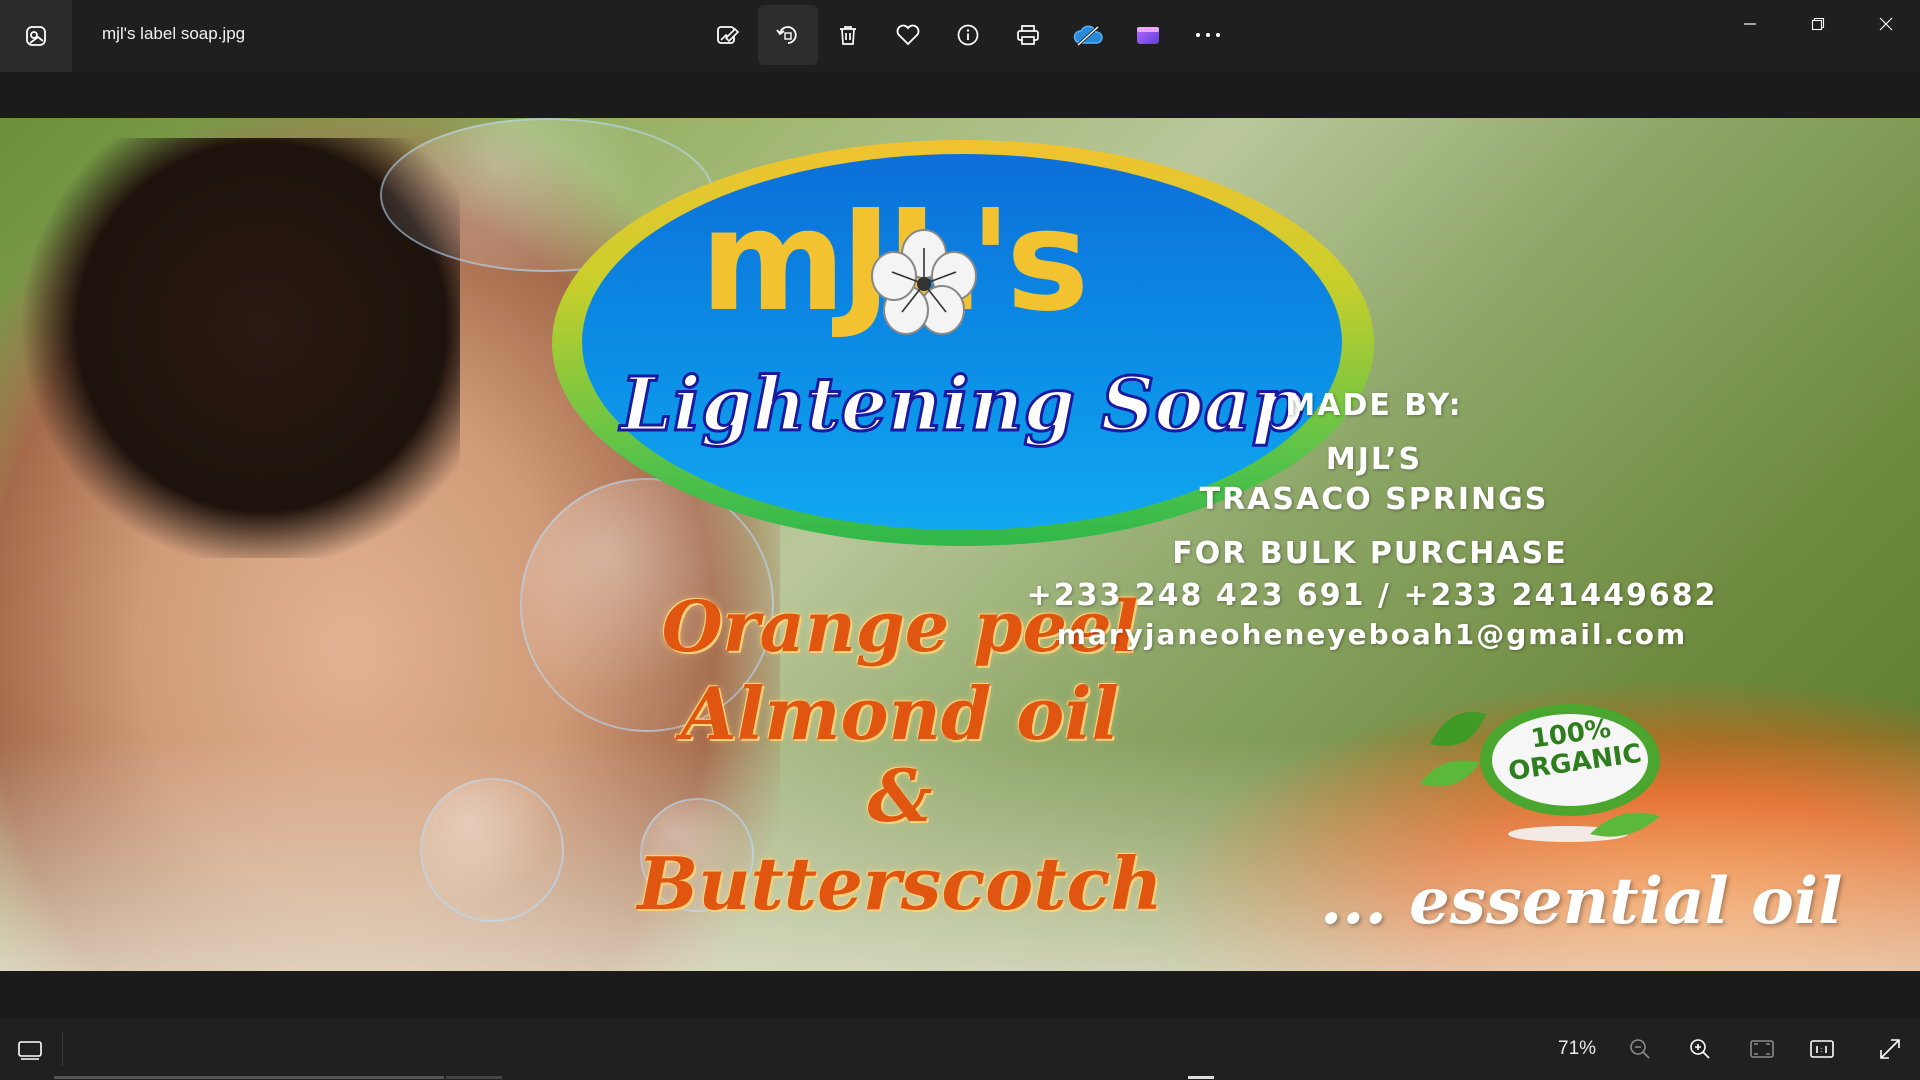 This screenshot has width=1920, height=1080. I want to click on favorite-button, so click(908, 35).